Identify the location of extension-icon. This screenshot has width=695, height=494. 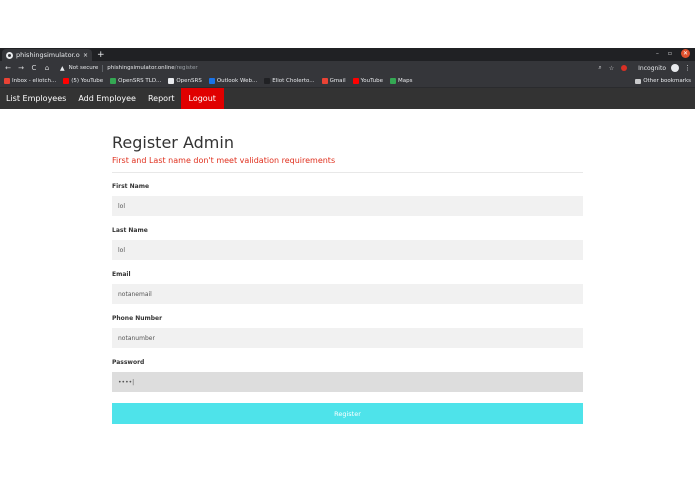
(624, 68).